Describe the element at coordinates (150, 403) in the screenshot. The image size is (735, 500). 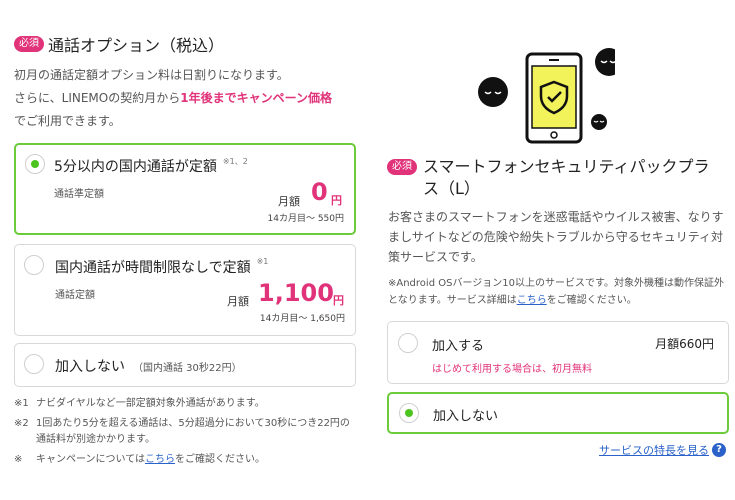
I see `footnote-text: ナビダイヤルなど一部定額対象外通話があります。` at that location.